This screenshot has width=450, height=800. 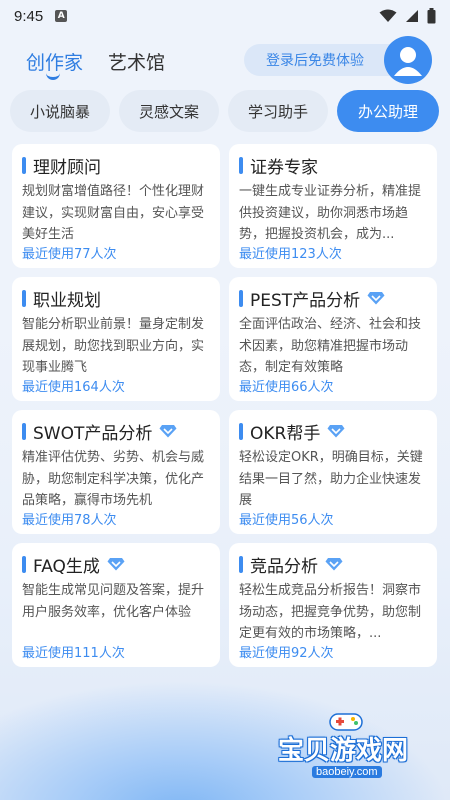 I want to click on card-title: OKR帮手, so click(x=285, y=433).